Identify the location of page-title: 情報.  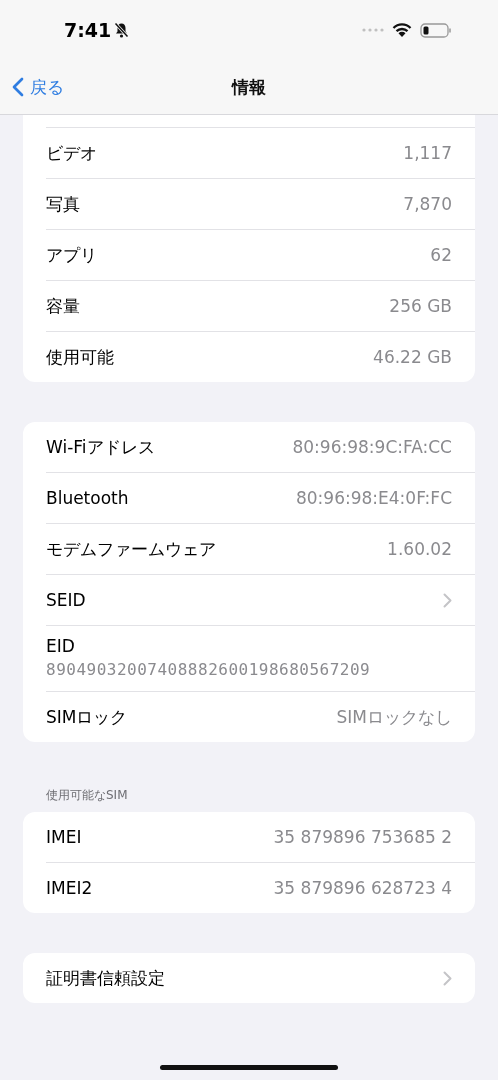
(249, 87).